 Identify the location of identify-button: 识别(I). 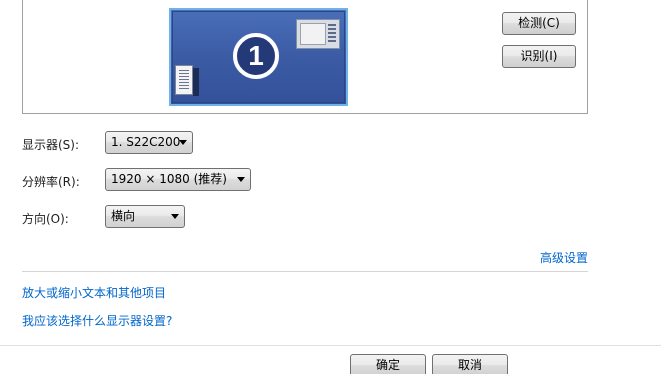
(539, 56).